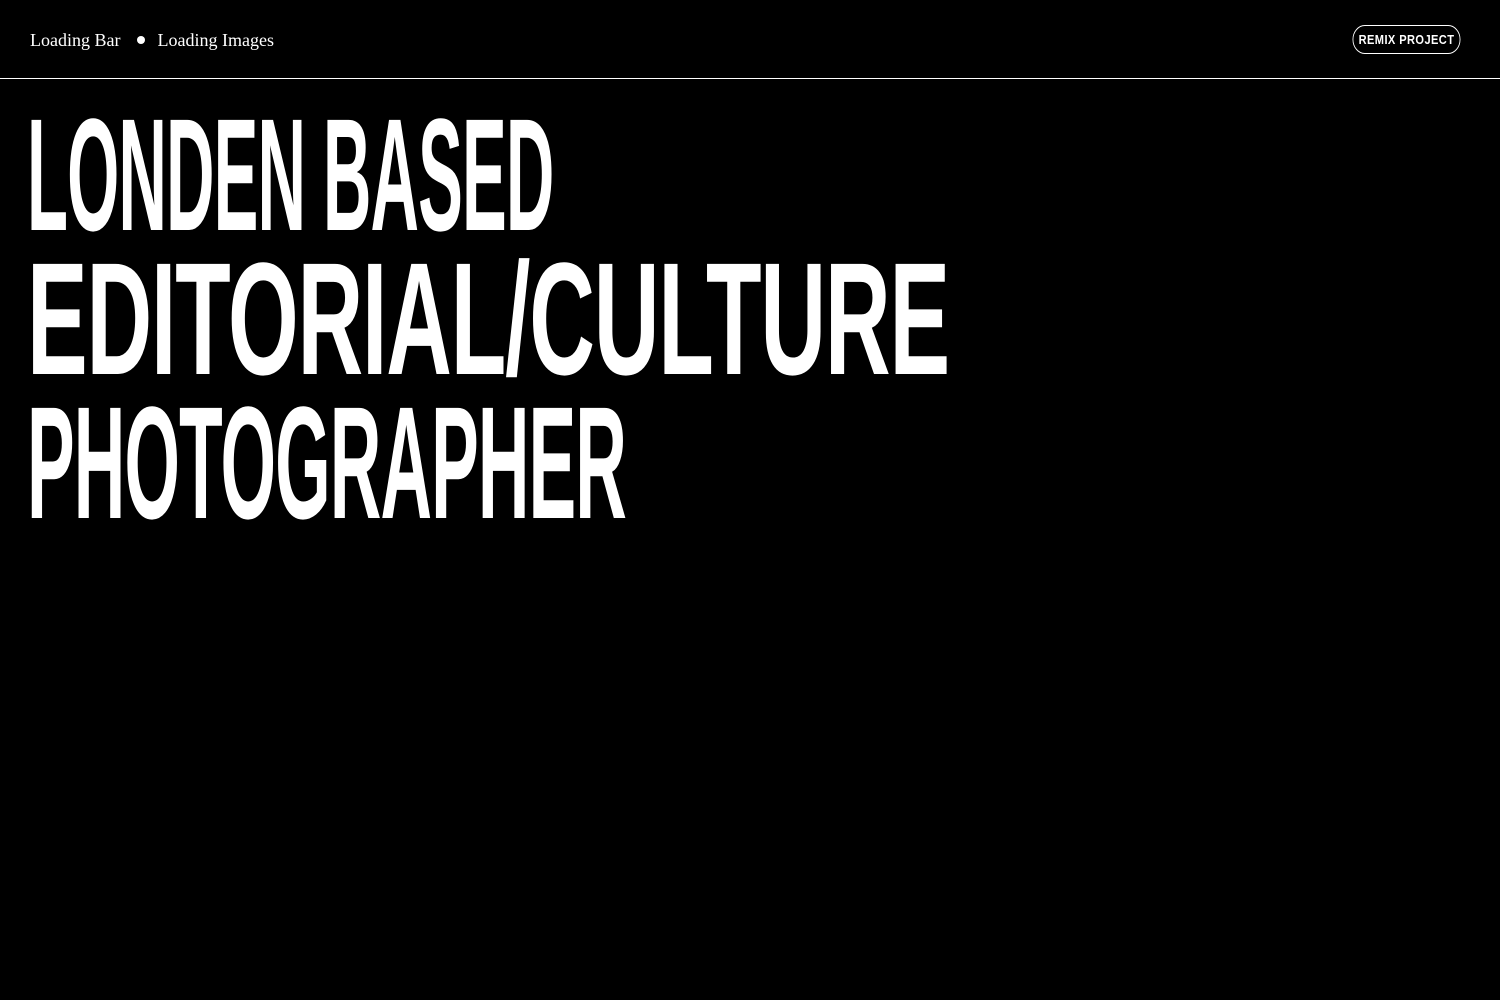 The height and width of the screenshot is (1000, 1500). Describe the element at coordinates (750, 39) in the screenshot. I see `top-bar: Loading Bar Loading Images REMIX PROJECT` at that location.